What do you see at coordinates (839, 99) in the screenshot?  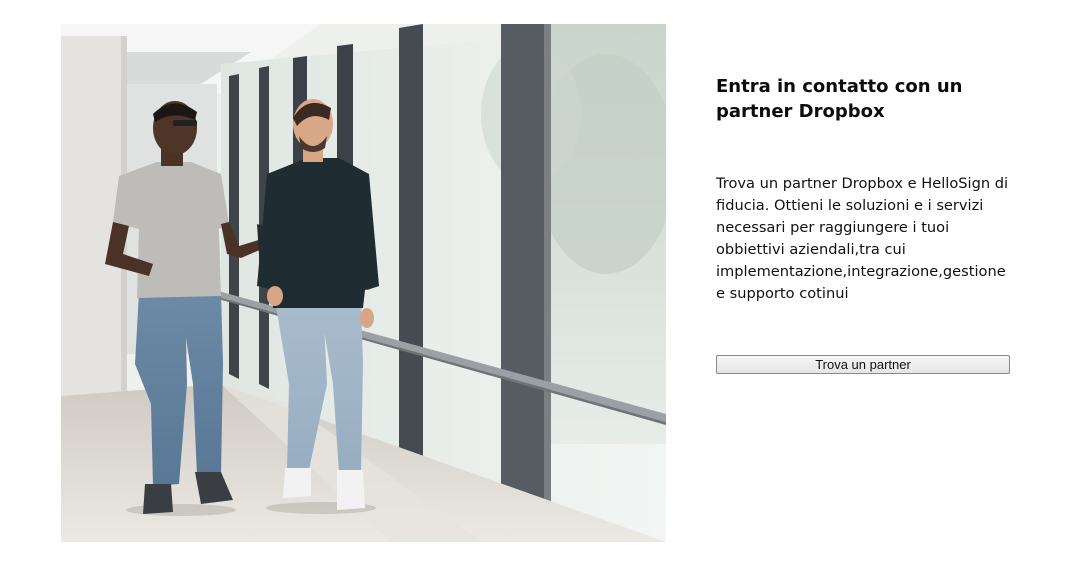 I see `section-title: Entra in contatto con un partner Dropbox` at bounding box center [839, 99].